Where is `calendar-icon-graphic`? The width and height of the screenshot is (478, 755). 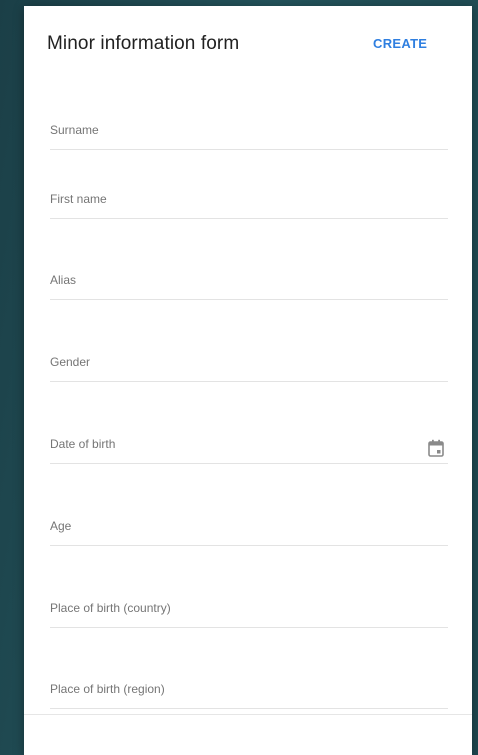 calendar-icon-graphic is located at coordinates (436, 448).